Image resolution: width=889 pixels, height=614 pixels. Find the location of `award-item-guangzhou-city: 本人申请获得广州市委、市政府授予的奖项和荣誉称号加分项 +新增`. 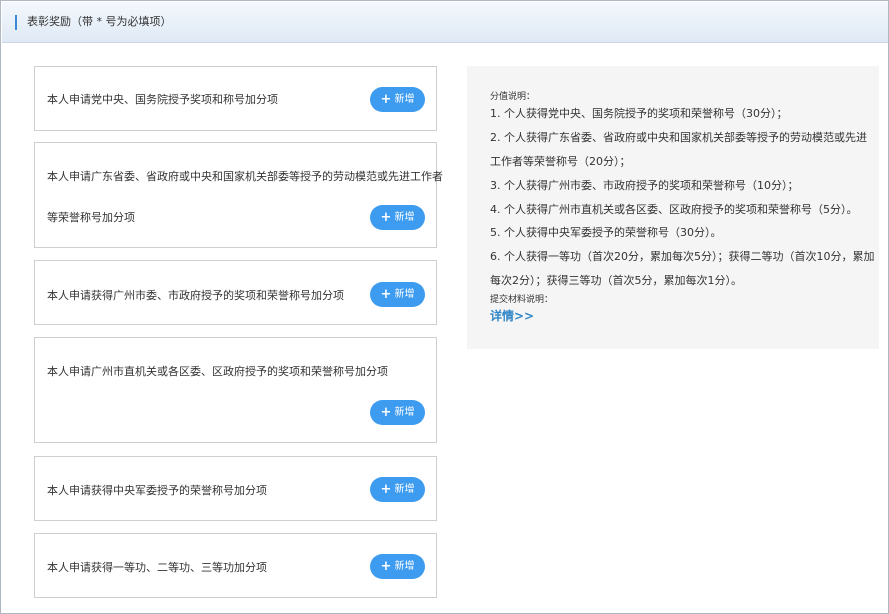

award-item-guangzhou-city: 本人申请获得广州市委、市政府授予的奖项和荣誉称号加分项 +新增 is located at coordinates (235, 292).